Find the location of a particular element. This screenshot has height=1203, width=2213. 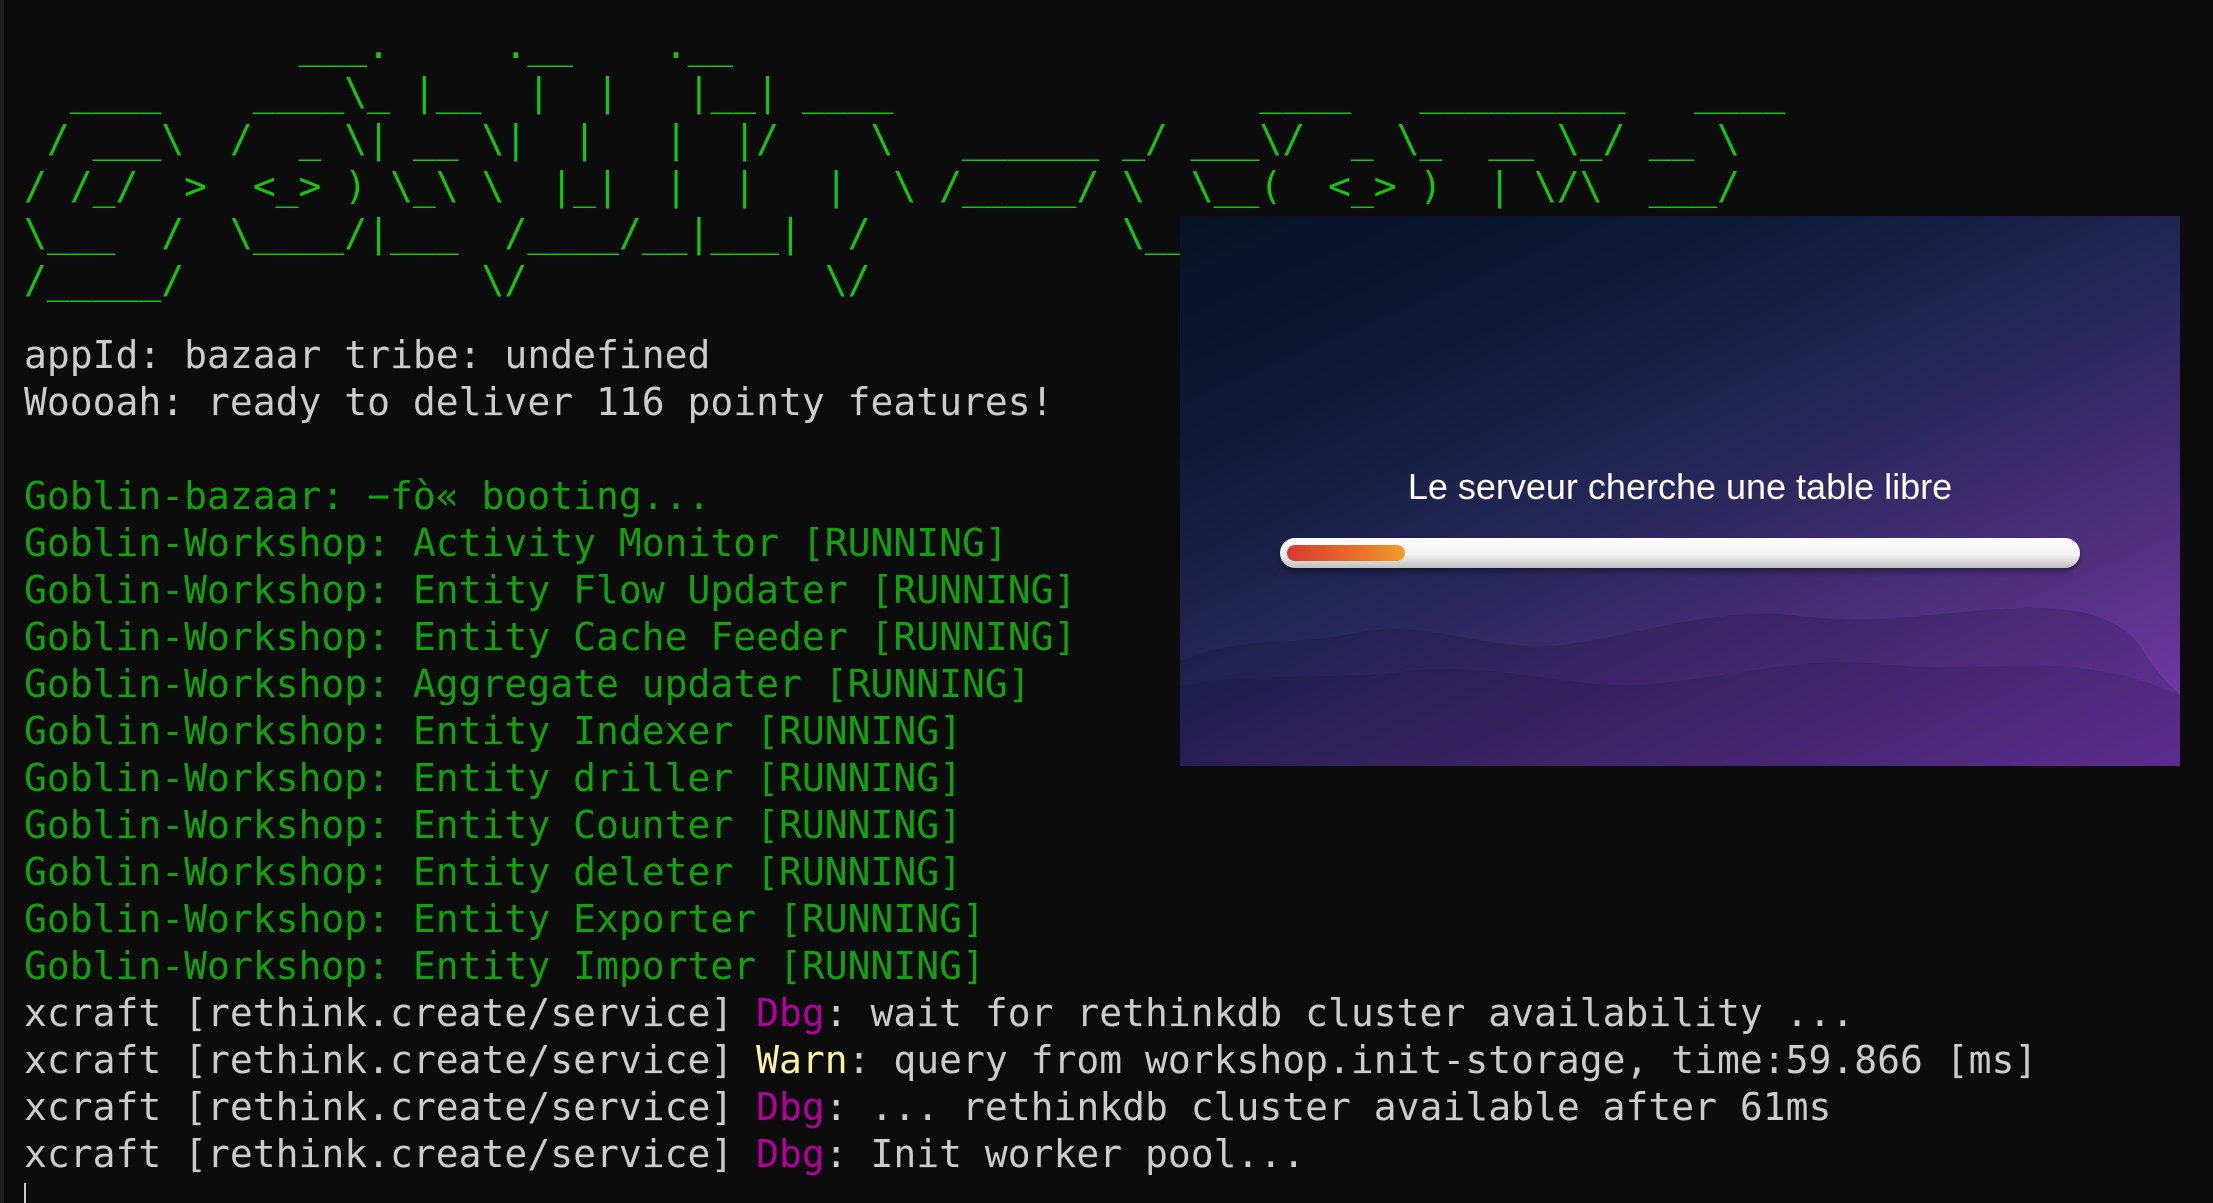

terminal-left-edge is located at coordinates (2, 601).